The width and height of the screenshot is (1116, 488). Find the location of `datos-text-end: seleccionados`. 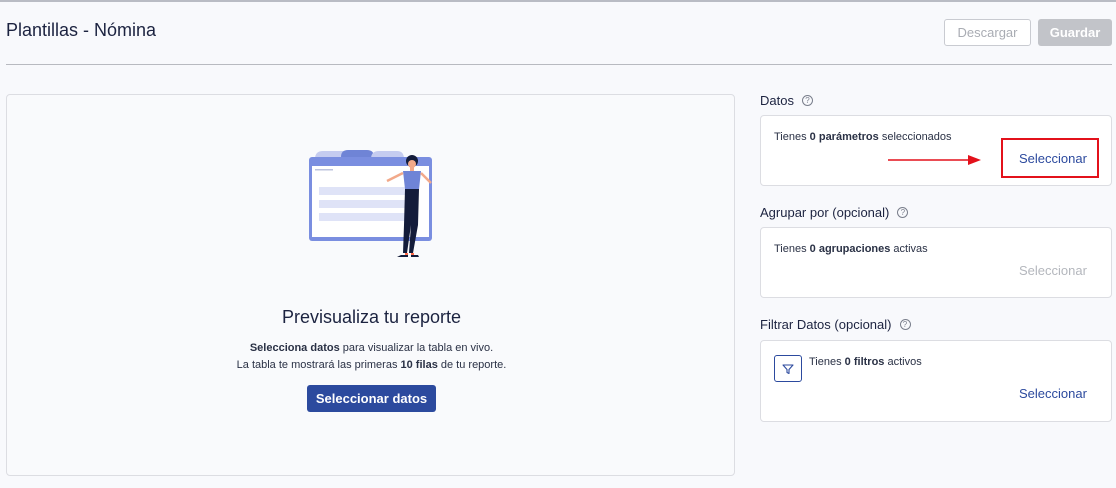

datos-text-end: seleccionados is located at coordinates (915, 137).